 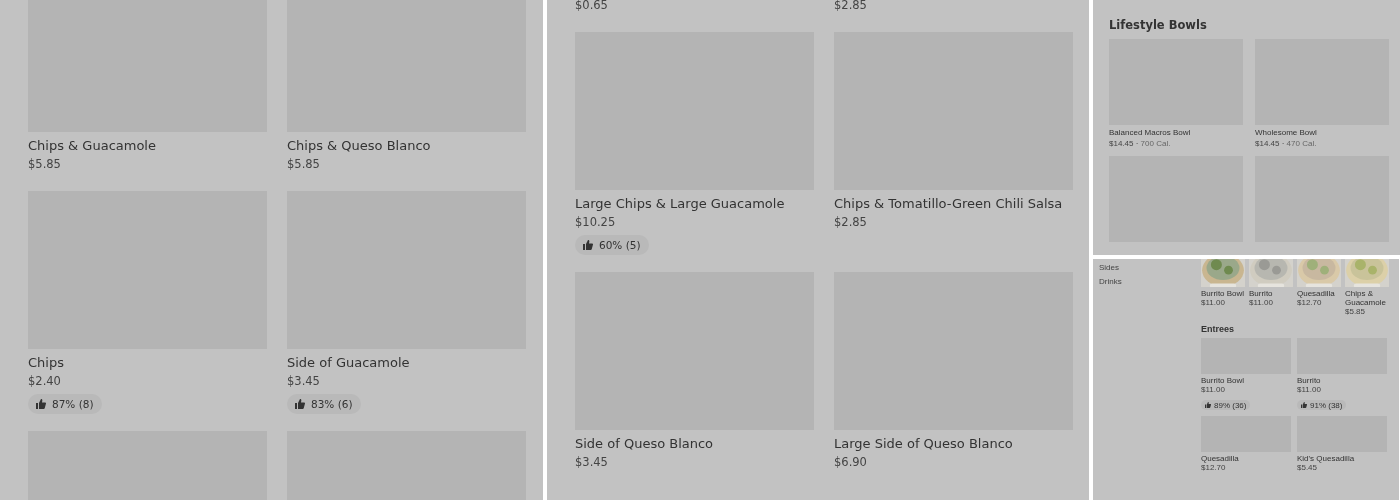 What do you see at coordinates (1308, 468) in the screenshot?
I see `item-price: $5.45` at bounding box center [1308, 468].